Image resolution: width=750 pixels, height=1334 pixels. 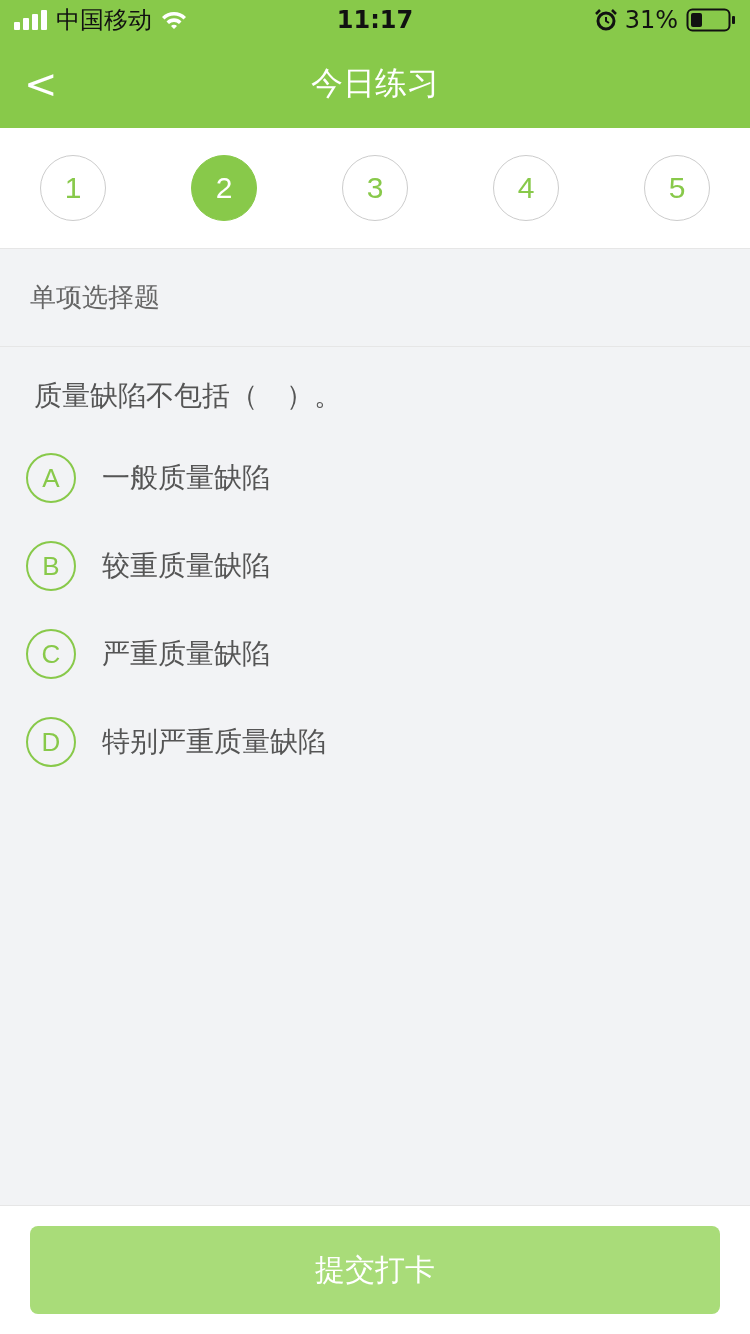 What do you see at coordinates (605, 20) in the screenshot?
I see `alarm-icon` at bounding box center [605, 20].